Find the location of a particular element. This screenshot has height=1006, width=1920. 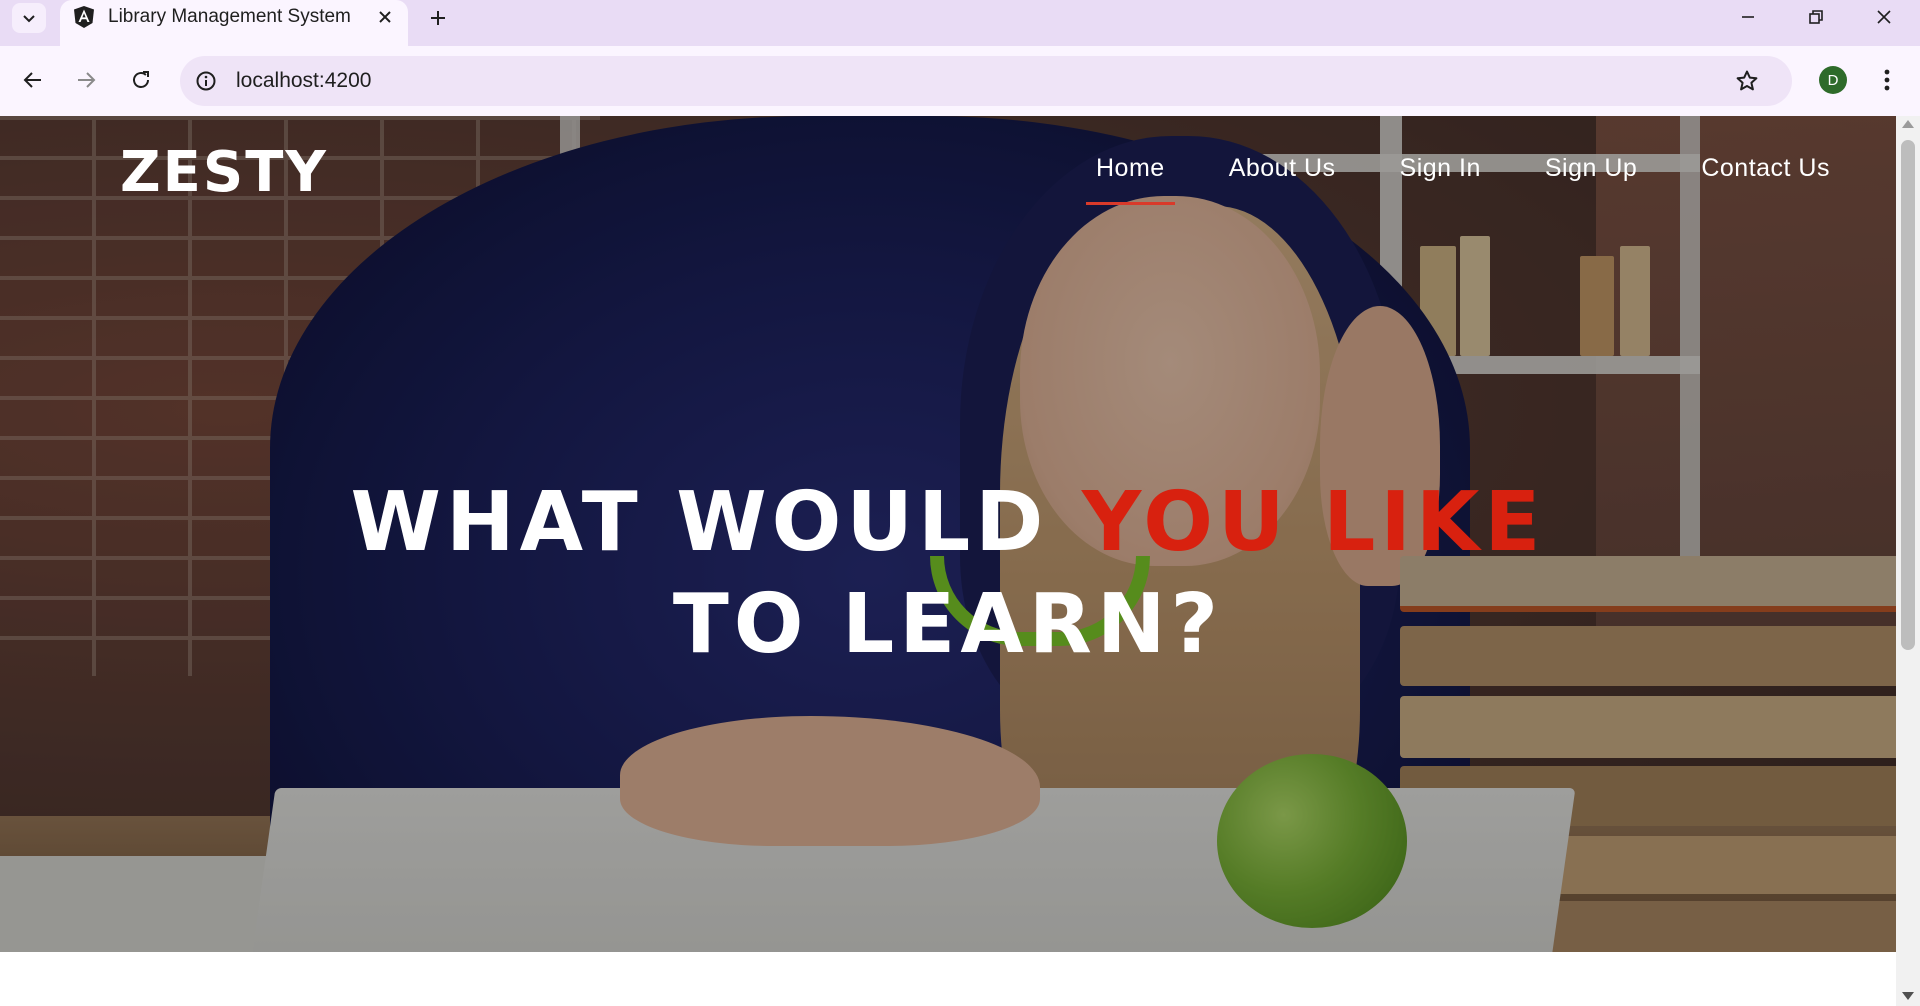

browser-toolbar: localhost:4200 D is located at coordinates (960, 81).